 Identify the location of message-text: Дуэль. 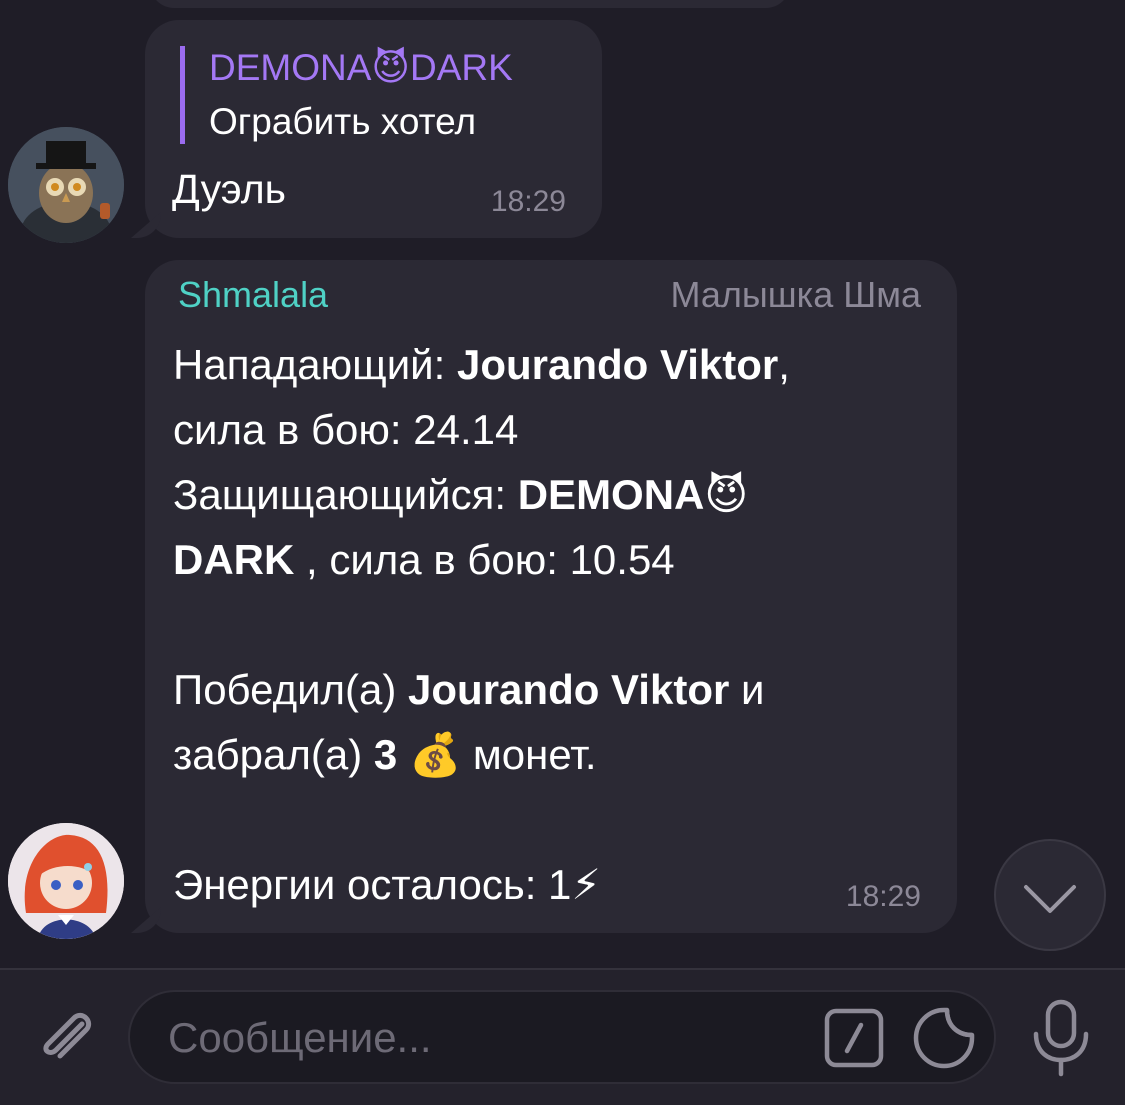
(229, 189).